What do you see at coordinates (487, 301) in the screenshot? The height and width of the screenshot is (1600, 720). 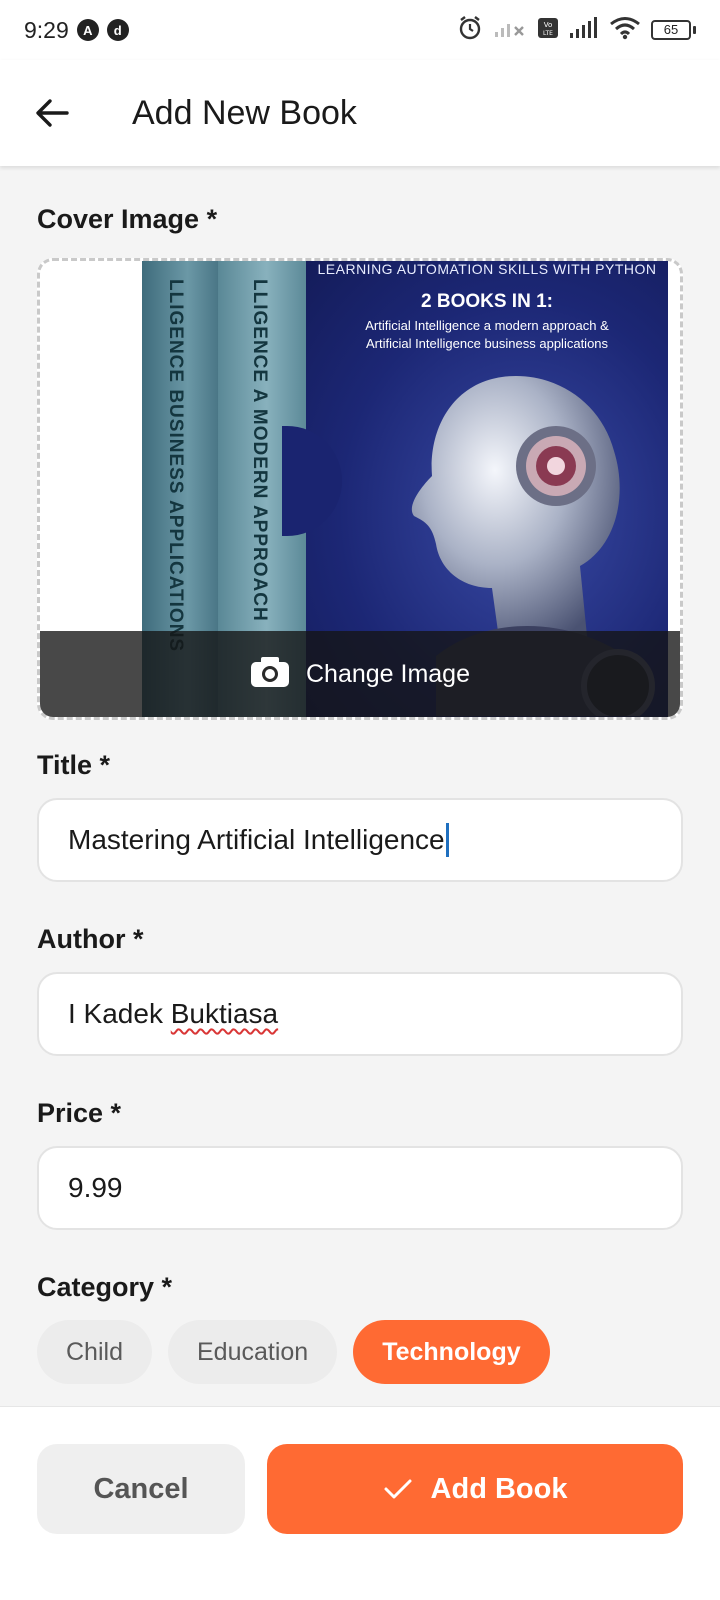 I see `cover-headline: 2 BOOKS IN 1:` at bounding box center [487, 301].